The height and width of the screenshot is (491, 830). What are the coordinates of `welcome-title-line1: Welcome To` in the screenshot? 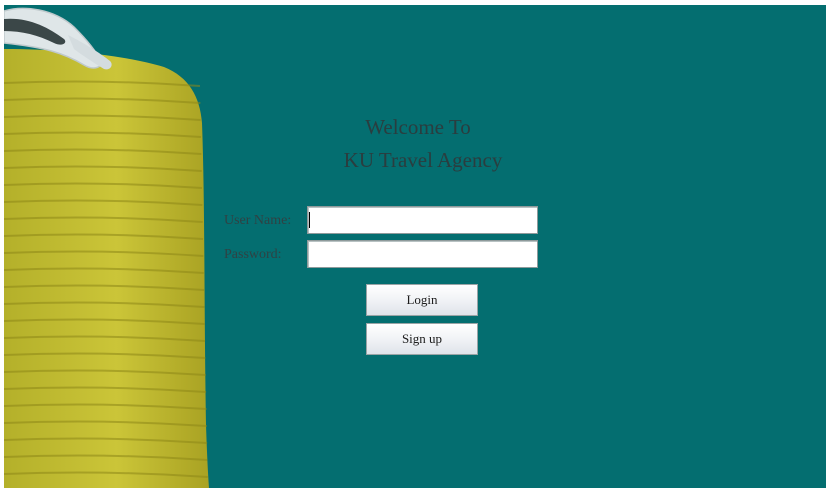 It's located at (418, 127).